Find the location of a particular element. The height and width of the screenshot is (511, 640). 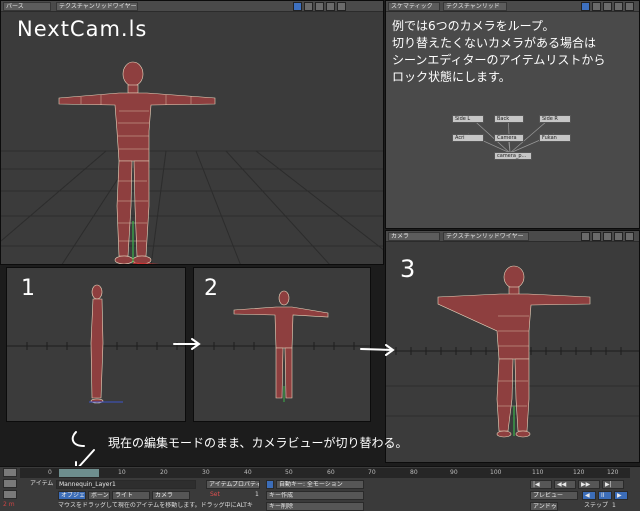

frame-tick: 110 is located at coordinates (538, 472).